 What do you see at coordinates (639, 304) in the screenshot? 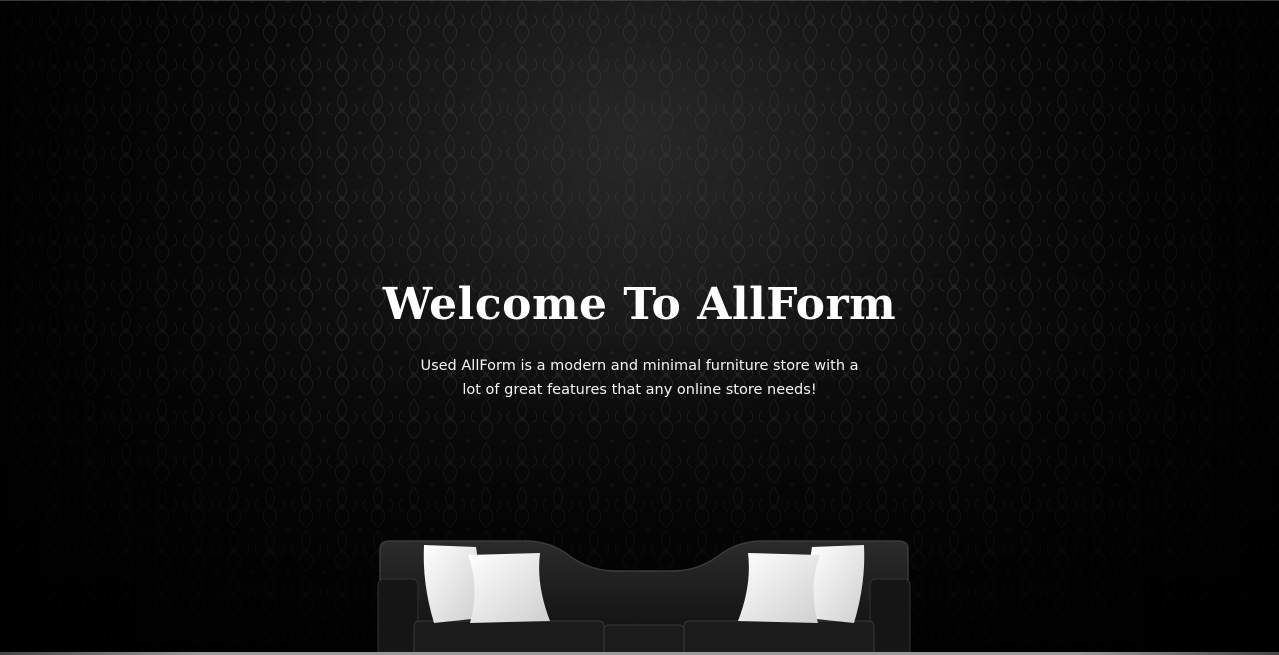
I see `hero-title: Welcome To AllForm` at bounding box center [639, 304].